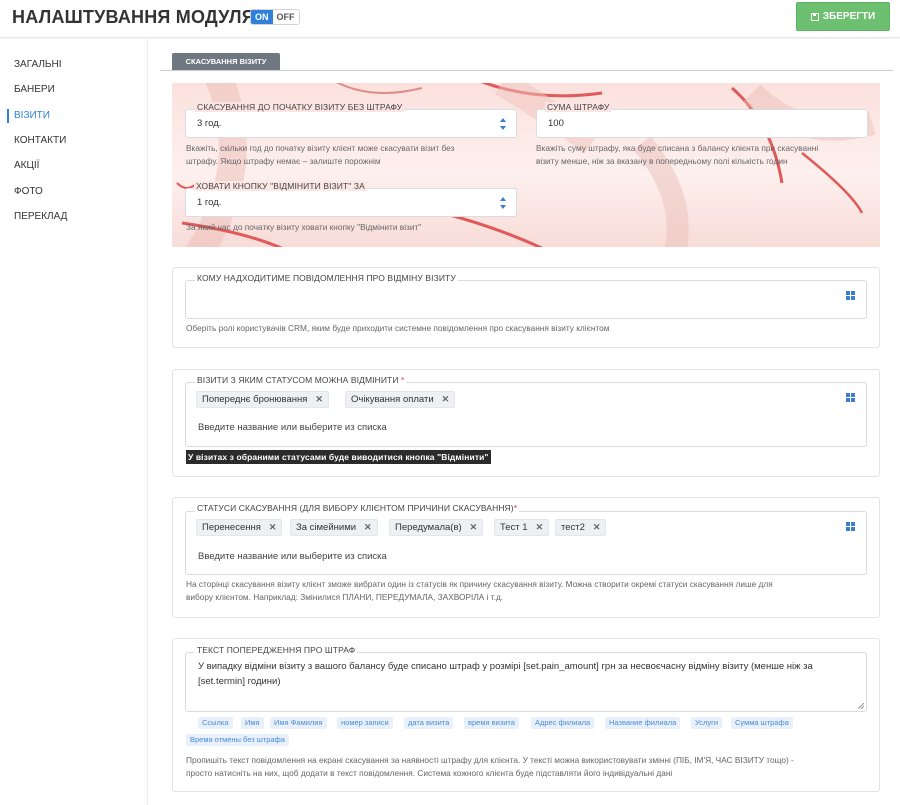 The height and width of the screenshot is (805, 900). I want to click on header: НАЛАШТУВАННЯ МОДУЛЯ ON OFF ЗБЕРЕГТИ, so click(450, 19).